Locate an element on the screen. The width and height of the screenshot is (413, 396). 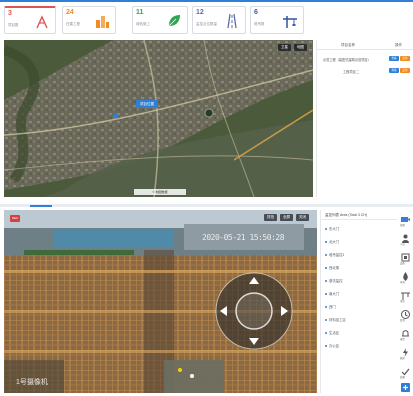
rail-label: 人员 is located at coordinates (402, 244).